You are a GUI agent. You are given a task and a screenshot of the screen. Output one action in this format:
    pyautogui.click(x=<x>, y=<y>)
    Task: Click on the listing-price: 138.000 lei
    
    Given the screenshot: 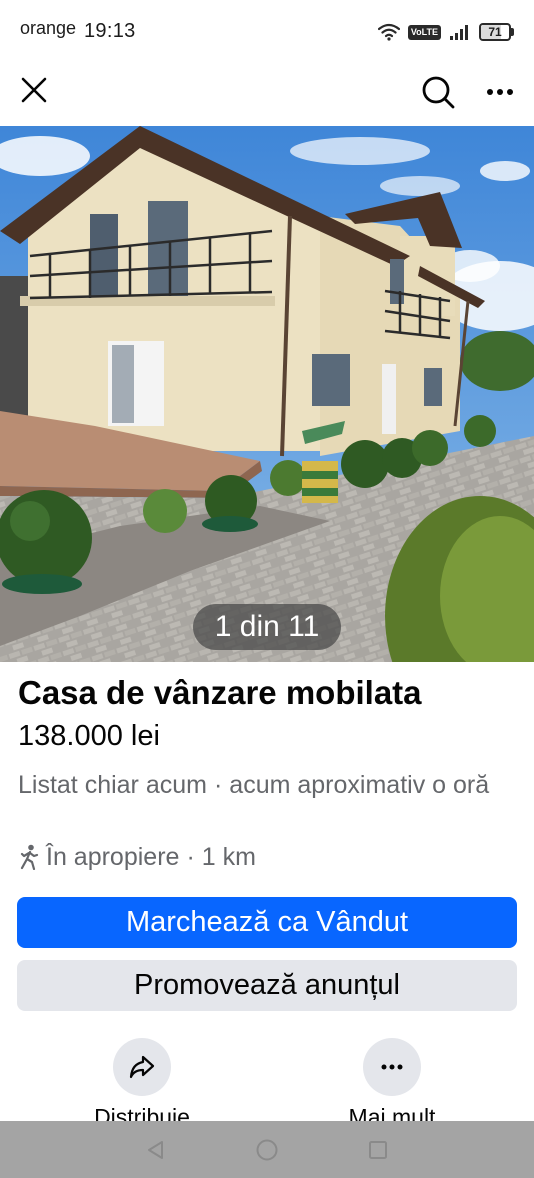 What is the action you would take?
    pyautogui.click(x=89, y=736)
    